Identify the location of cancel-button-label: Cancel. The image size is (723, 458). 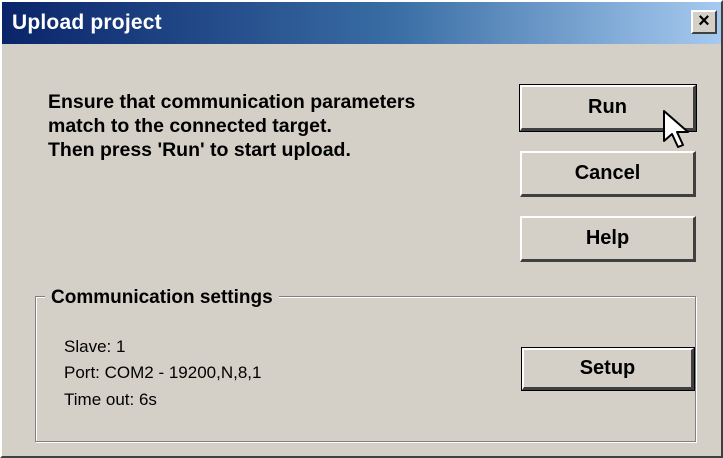
(607, 173).